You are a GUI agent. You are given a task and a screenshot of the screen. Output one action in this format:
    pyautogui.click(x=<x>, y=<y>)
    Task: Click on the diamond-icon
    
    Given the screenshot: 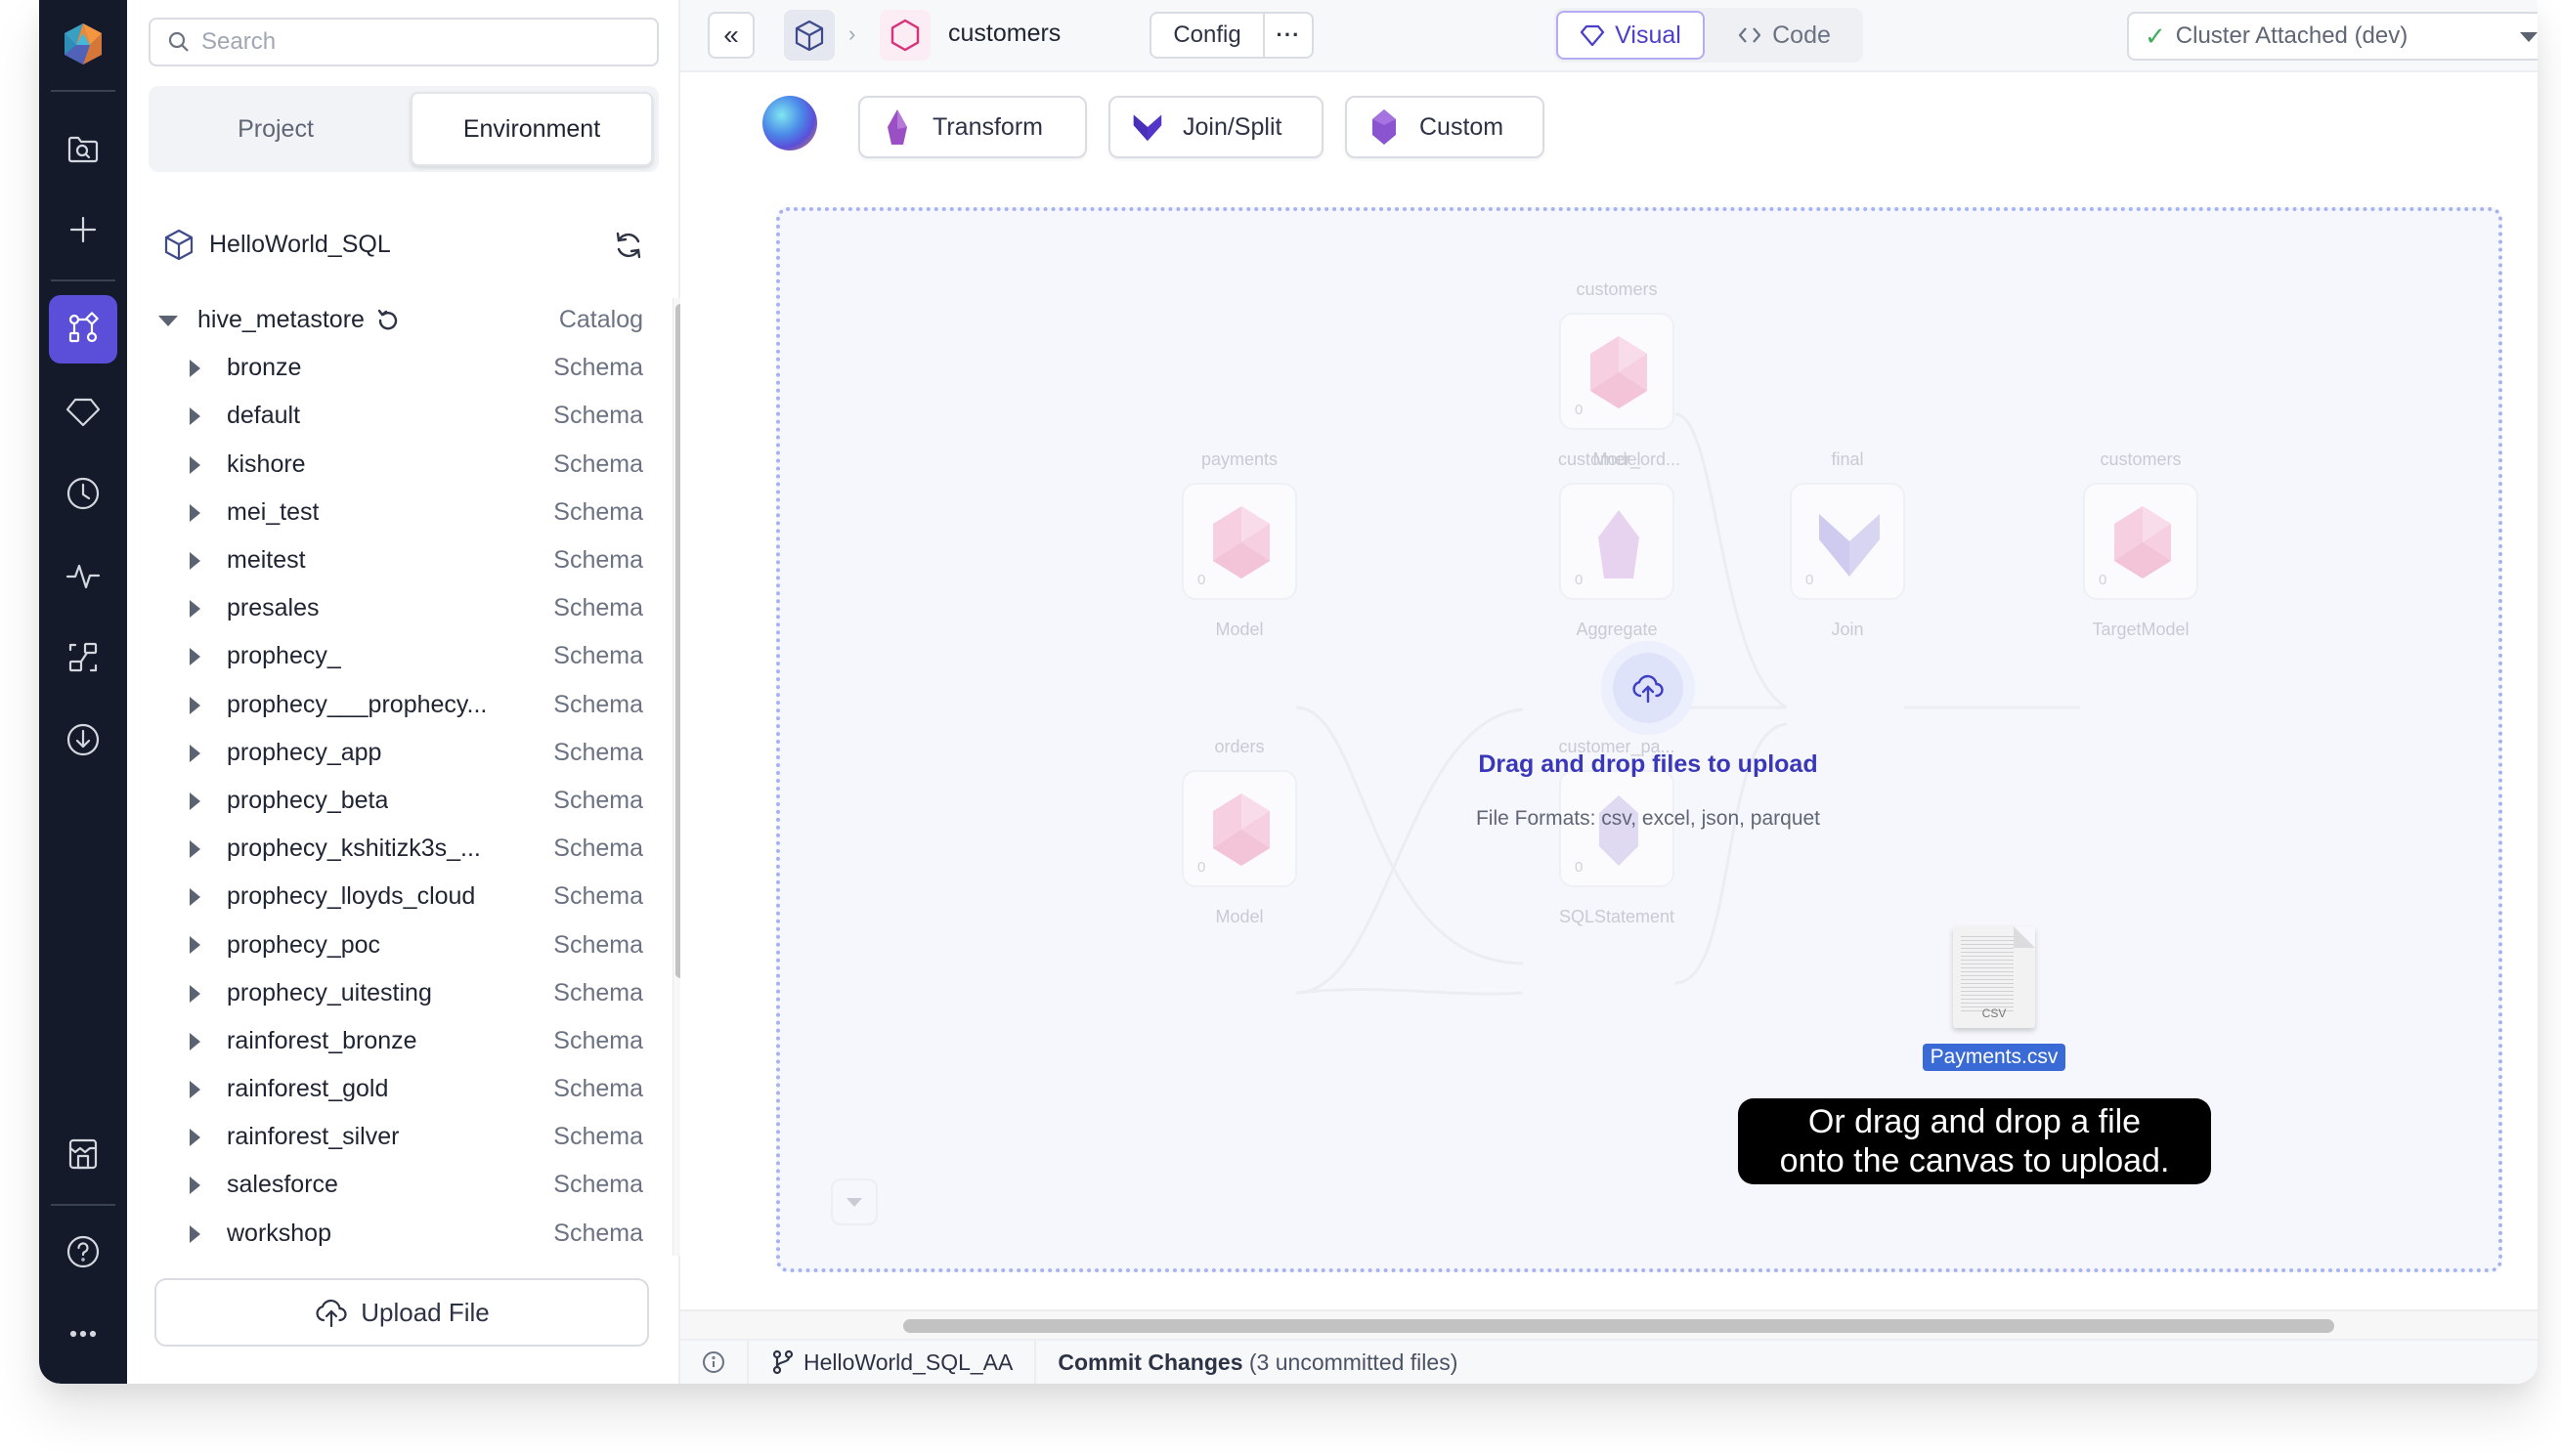 What is the action you would take?
    pyautogui.click(x=83, y=412)
    